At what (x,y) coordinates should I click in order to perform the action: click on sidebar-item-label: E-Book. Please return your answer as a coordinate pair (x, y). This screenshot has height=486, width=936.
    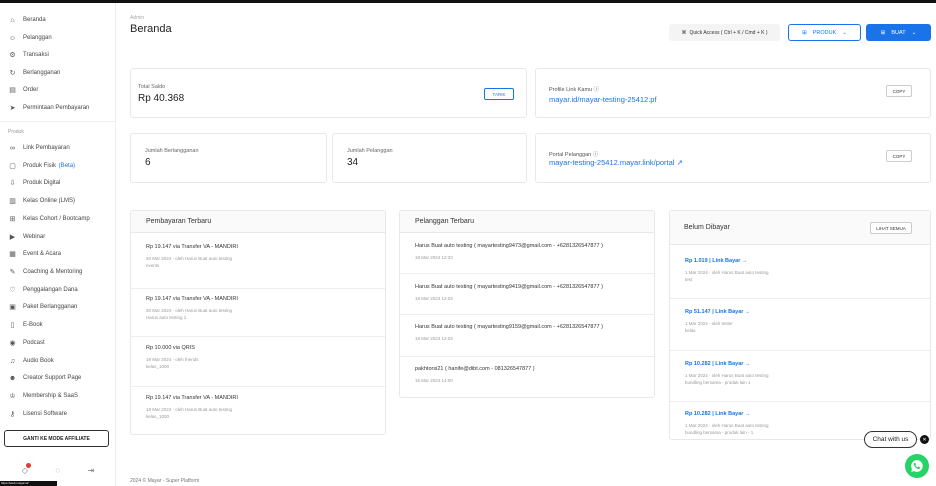
    Looking at the image, I should click on (33, 325).